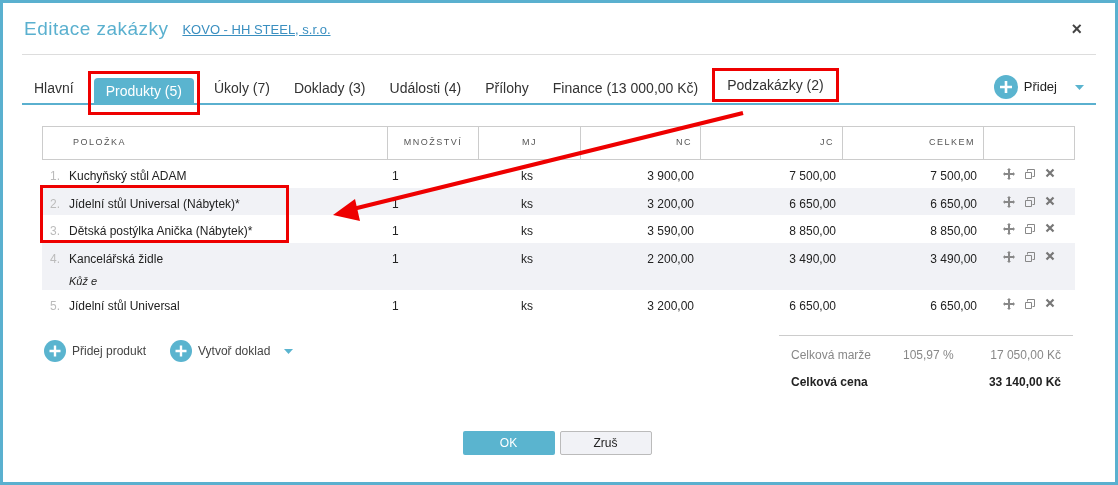 This screenshot has height=485, width=1118. What do you see at coordinates (241, 88) in the screenshot?
I see `tab: Úkoly (7)` at bounding box center [241, 88].